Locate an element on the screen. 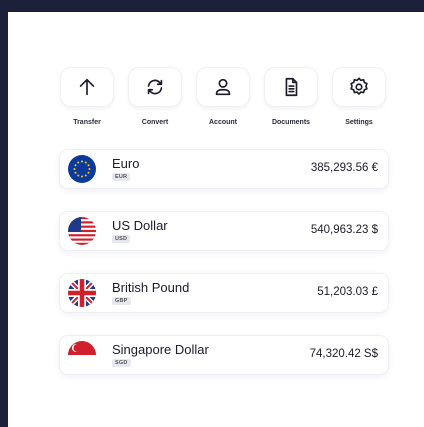 This screenshot has height=427, width=424. currency-row-usd: US Dollar USD 540,963.23 $ is located at coordinates (224, 231).